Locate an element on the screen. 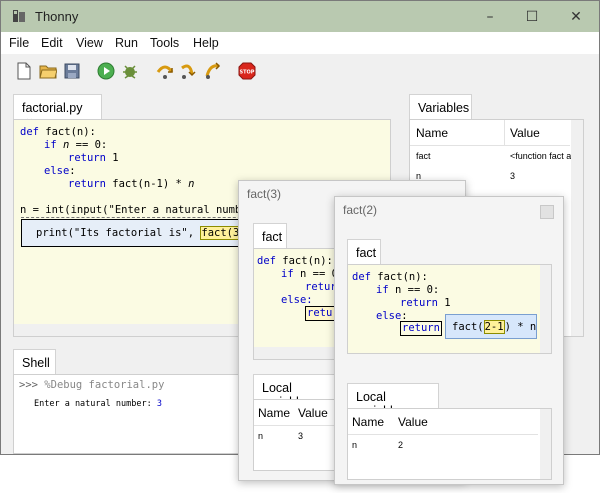 Image resolution: width=600 pixels, height=493 pixels. variable-name: fact is located at coordinates (423, 156).